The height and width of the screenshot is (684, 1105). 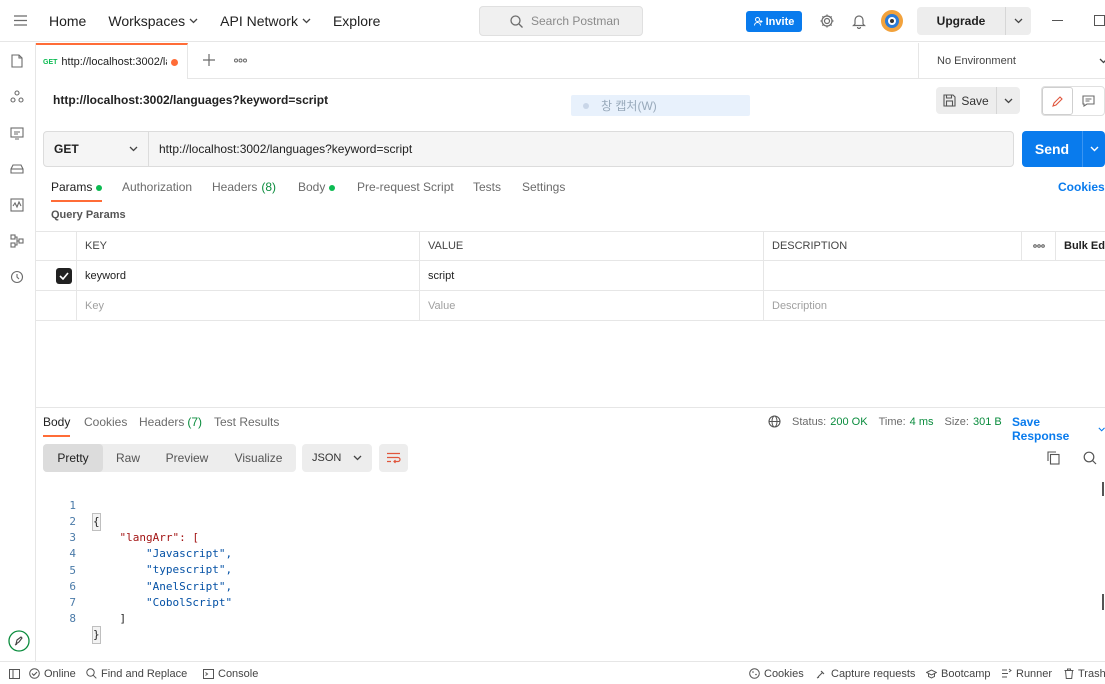 What do you see at coordinates (776, 673) in the screenshot?
I see `statusbar-cookies-button: Cookies` at bounding box center [776, 673].